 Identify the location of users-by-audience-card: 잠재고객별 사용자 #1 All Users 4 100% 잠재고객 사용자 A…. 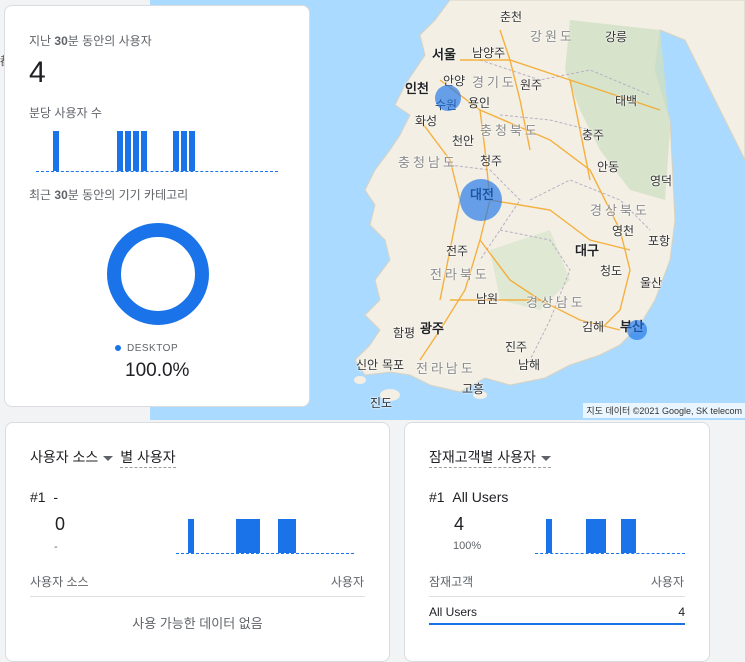
(557, 542).